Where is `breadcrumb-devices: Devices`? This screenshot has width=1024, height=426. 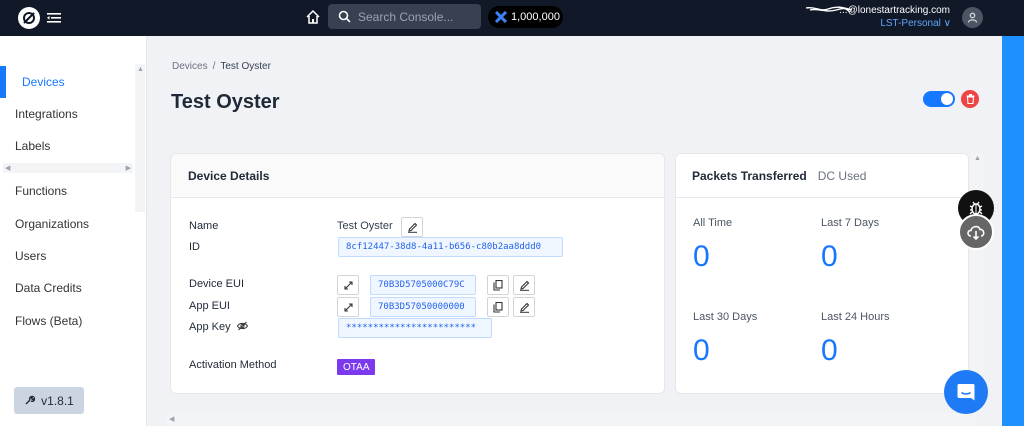
breadcrumb-devices: Devices is located at coordinates (190, 66).